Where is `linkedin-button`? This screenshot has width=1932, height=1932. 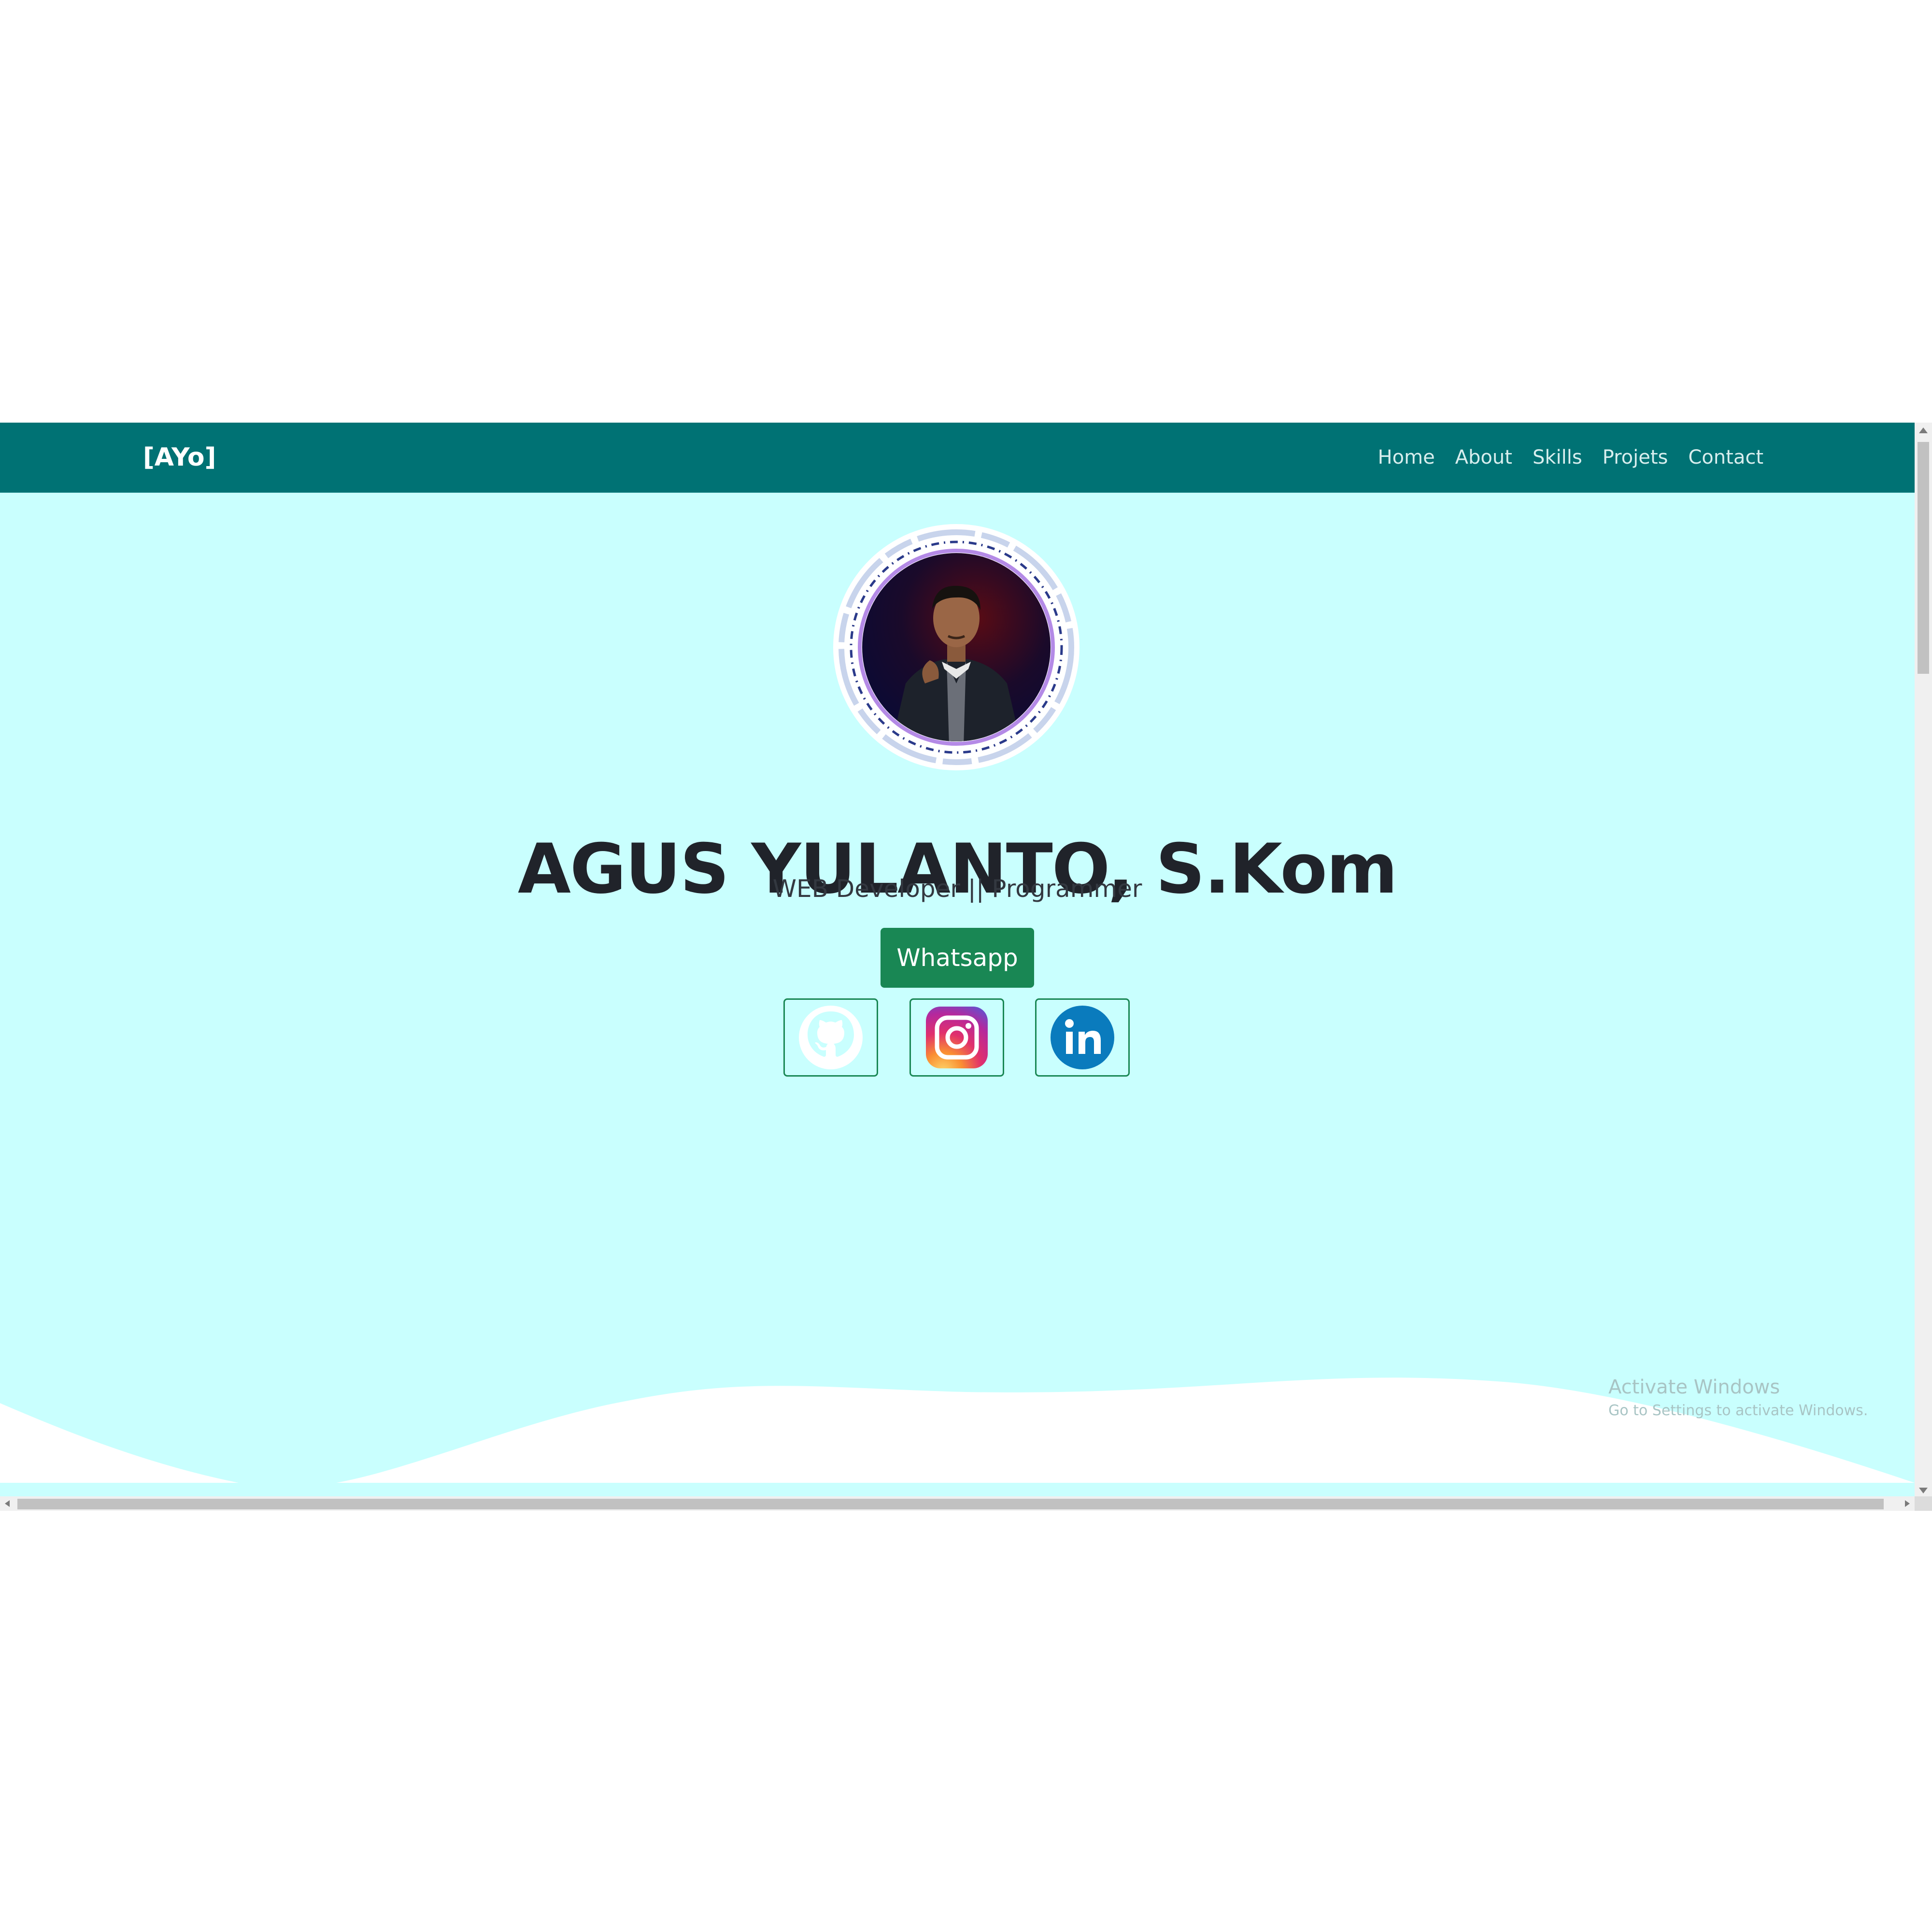 linkedin-button is located at coordinates (1082, 1037).